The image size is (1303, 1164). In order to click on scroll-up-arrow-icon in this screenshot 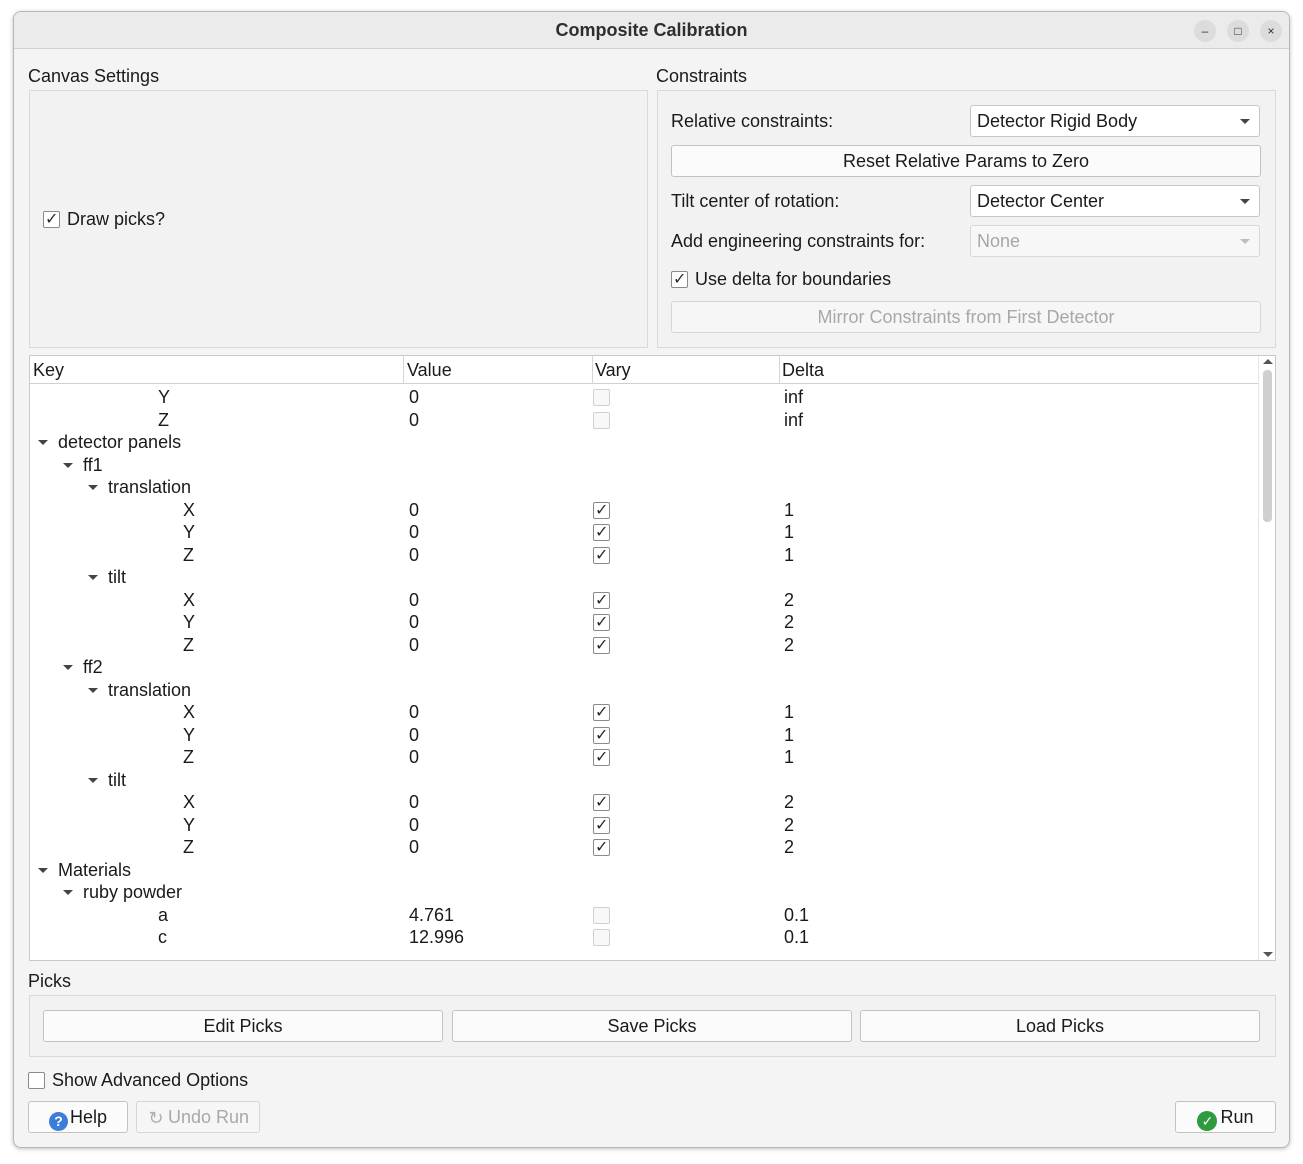, I will do `click(1268, 361)`.